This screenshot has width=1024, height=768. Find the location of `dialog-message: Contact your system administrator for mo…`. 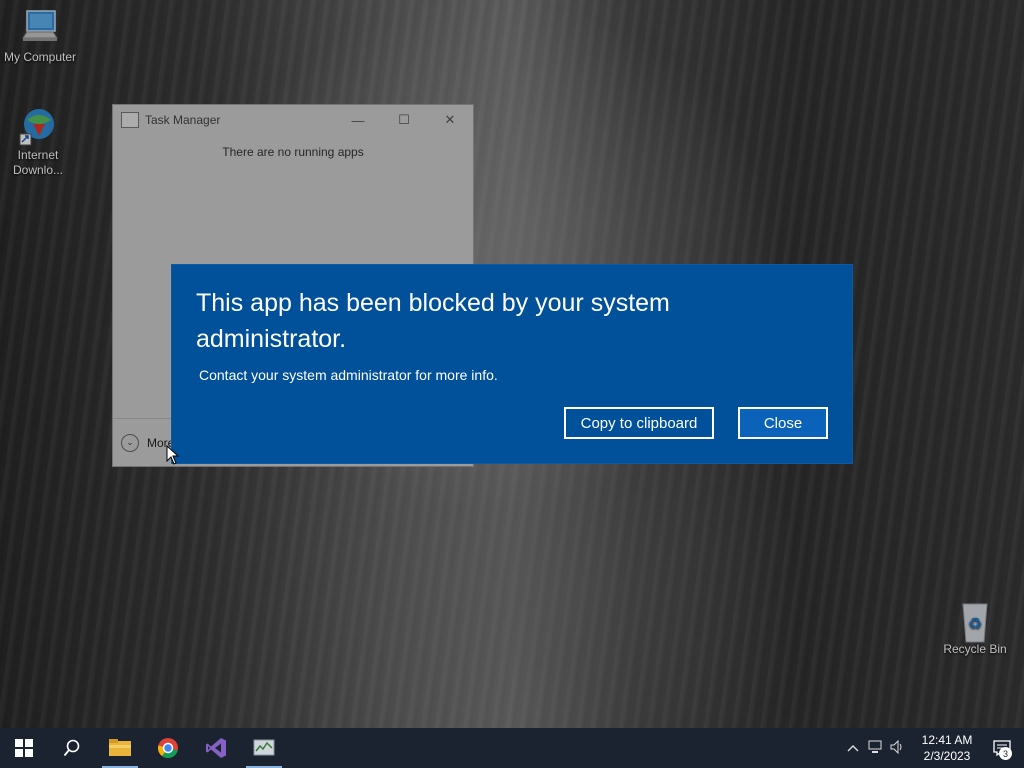

dialog-message: Contact your system administrator for mo… is located at coordinates (348, 375).